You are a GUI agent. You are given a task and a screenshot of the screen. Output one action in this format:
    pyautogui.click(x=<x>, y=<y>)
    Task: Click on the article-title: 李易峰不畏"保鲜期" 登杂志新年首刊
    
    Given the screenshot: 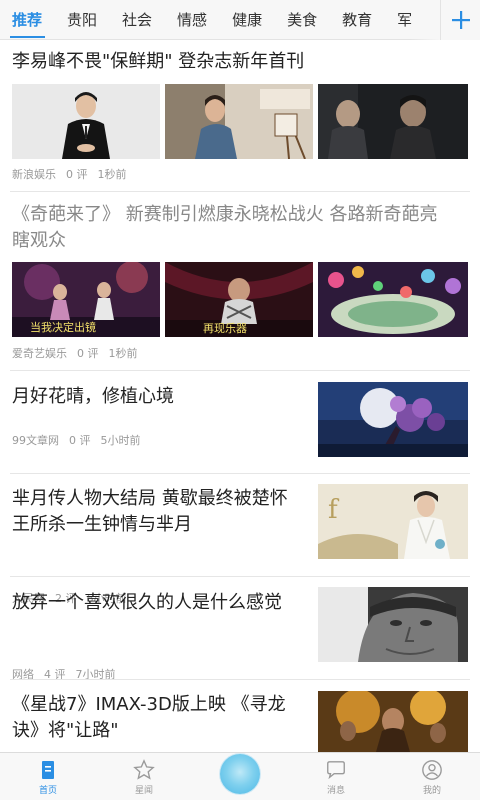 What is the action you would take?
    pyautogui.click(x=158, y=61)
    